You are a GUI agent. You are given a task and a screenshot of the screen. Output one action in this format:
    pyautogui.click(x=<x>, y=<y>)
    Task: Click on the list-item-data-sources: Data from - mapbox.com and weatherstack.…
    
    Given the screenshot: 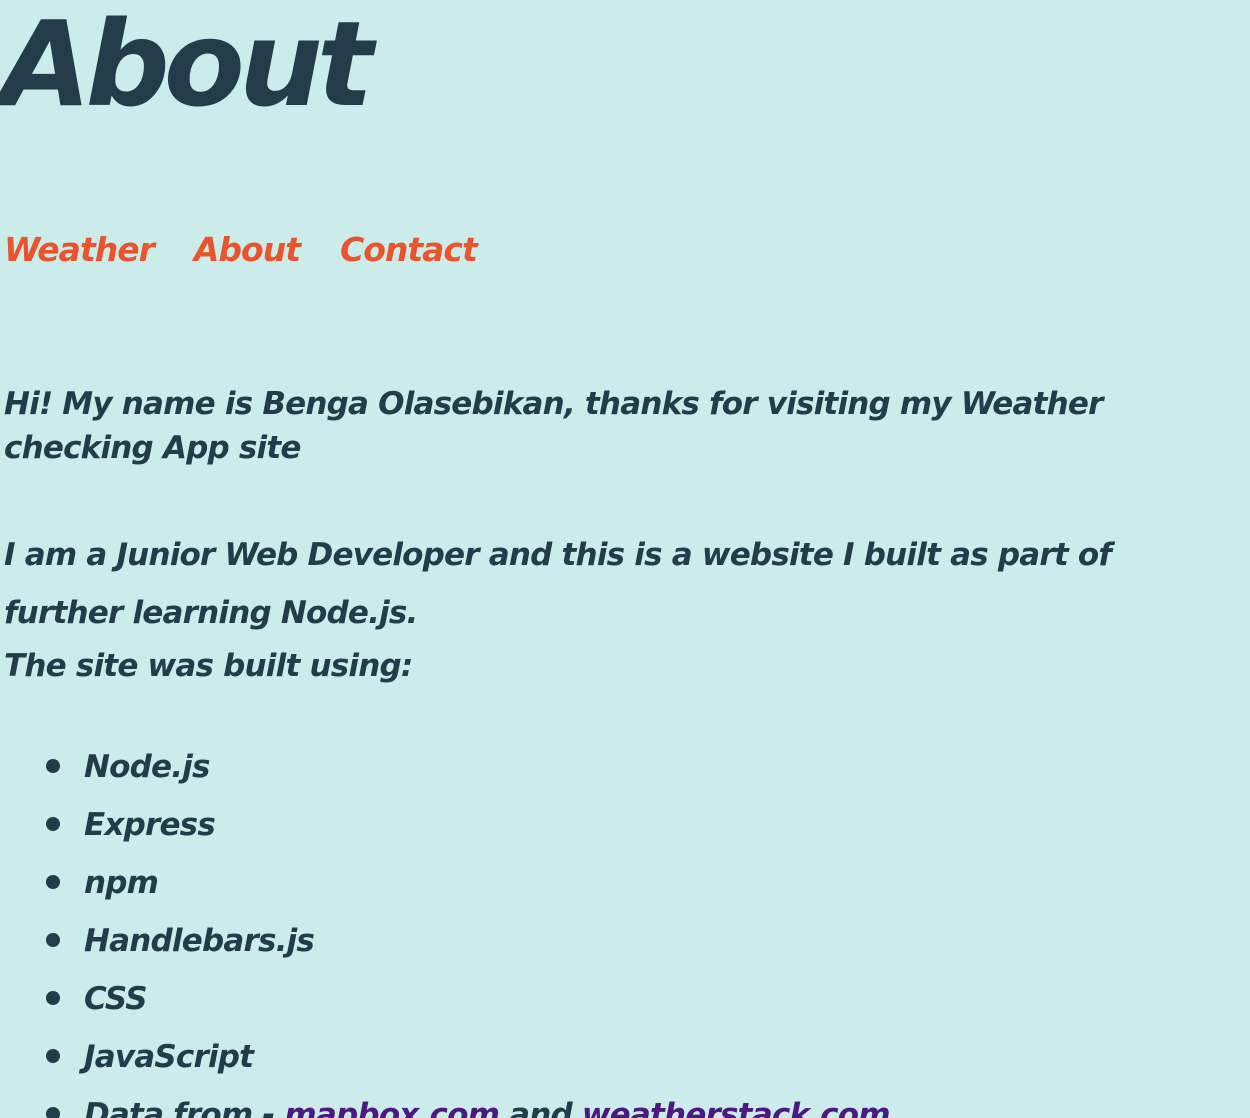 What is the action you would take?
    pyautogui.click(x=619, y=1102)
    